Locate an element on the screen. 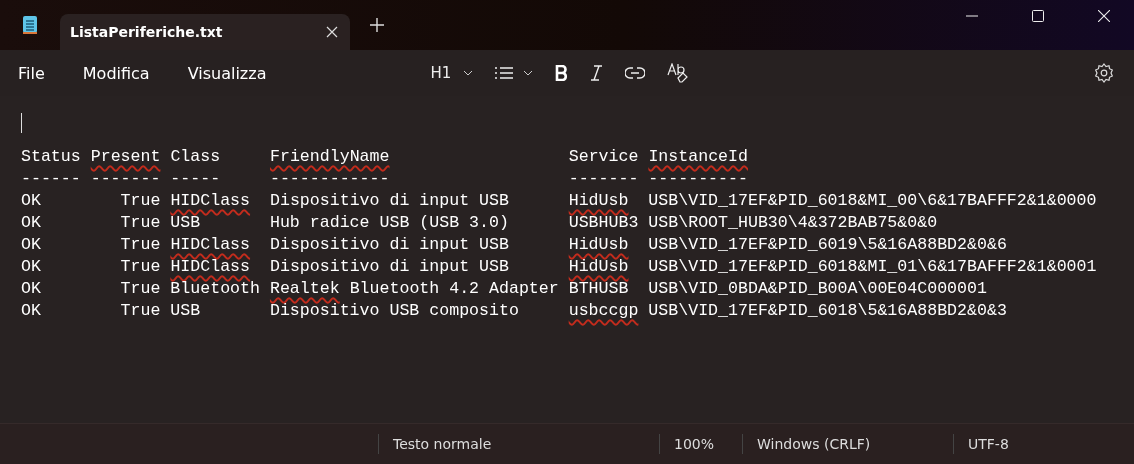  bold-icon is located at coordinates (562, 73).